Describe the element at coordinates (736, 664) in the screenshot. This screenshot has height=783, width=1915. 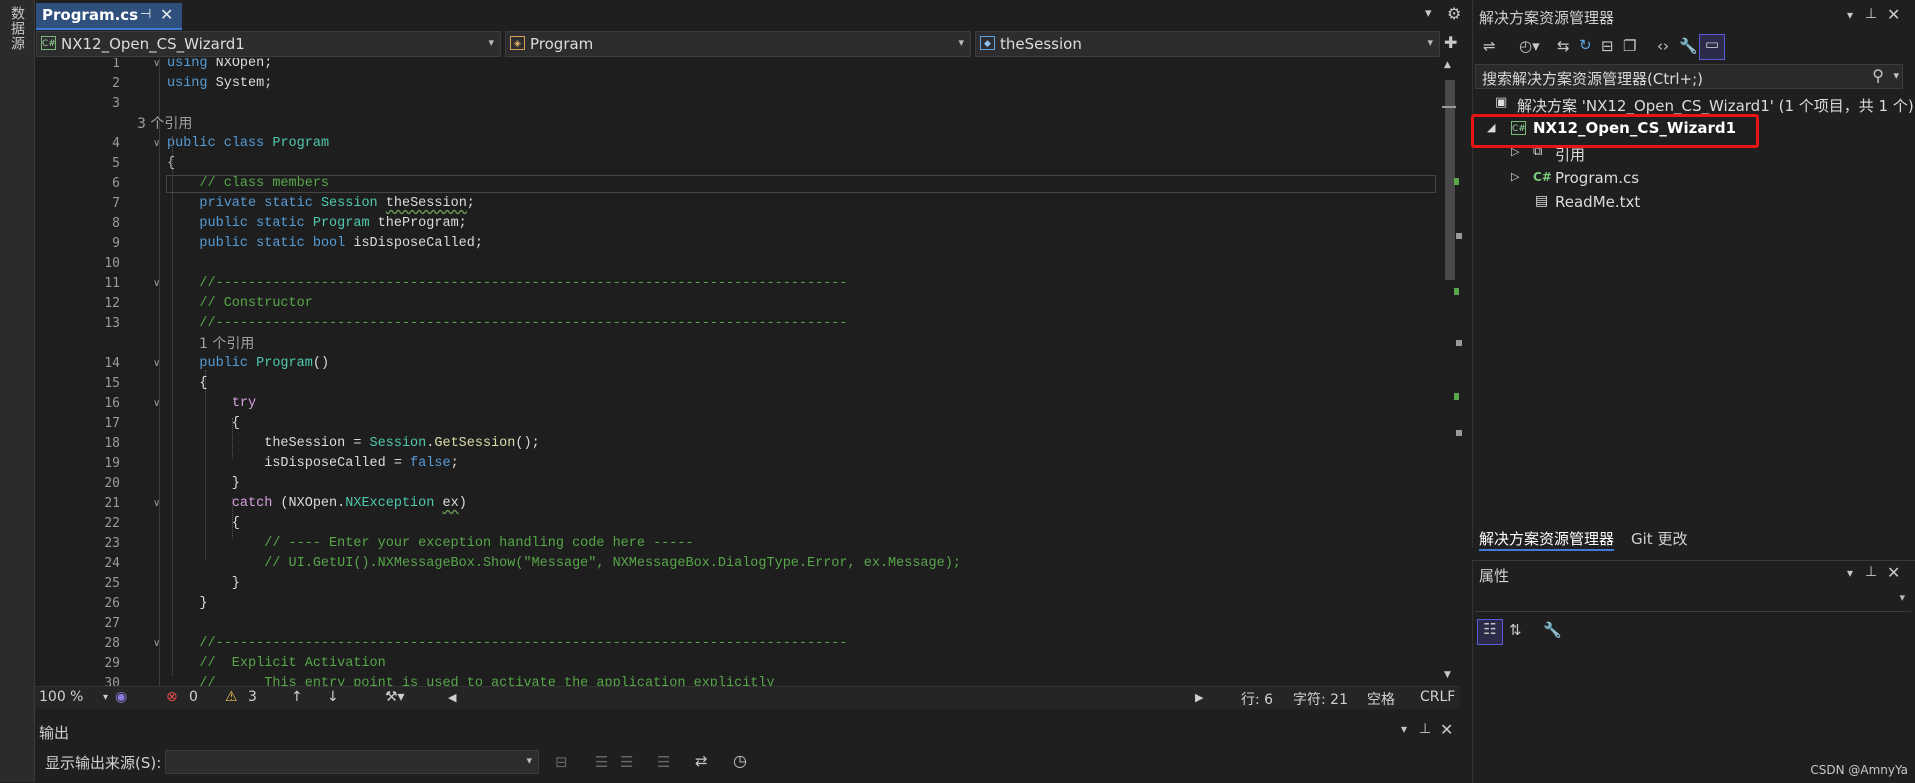
I see `code-line: 29 // Explicit Activation` at that location.